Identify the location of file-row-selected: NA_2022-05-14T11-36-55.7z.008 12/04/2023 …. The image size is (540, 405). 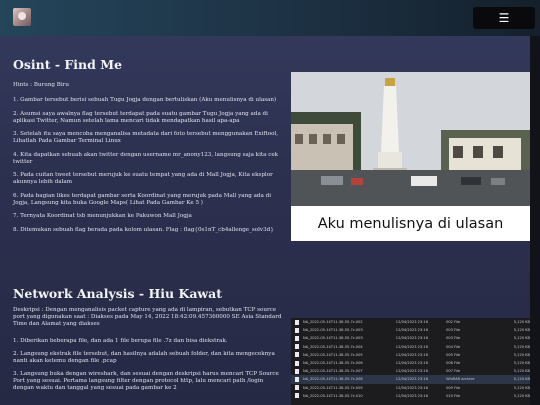
(410, 379).